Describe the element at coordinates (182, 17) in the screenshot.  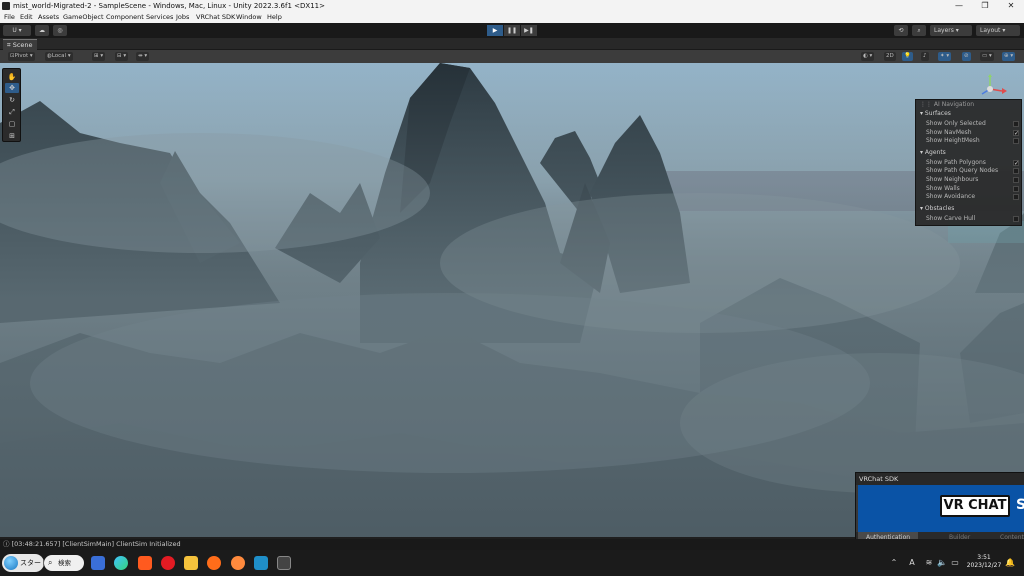
I see `menu-jobs: Jobs` at that location.